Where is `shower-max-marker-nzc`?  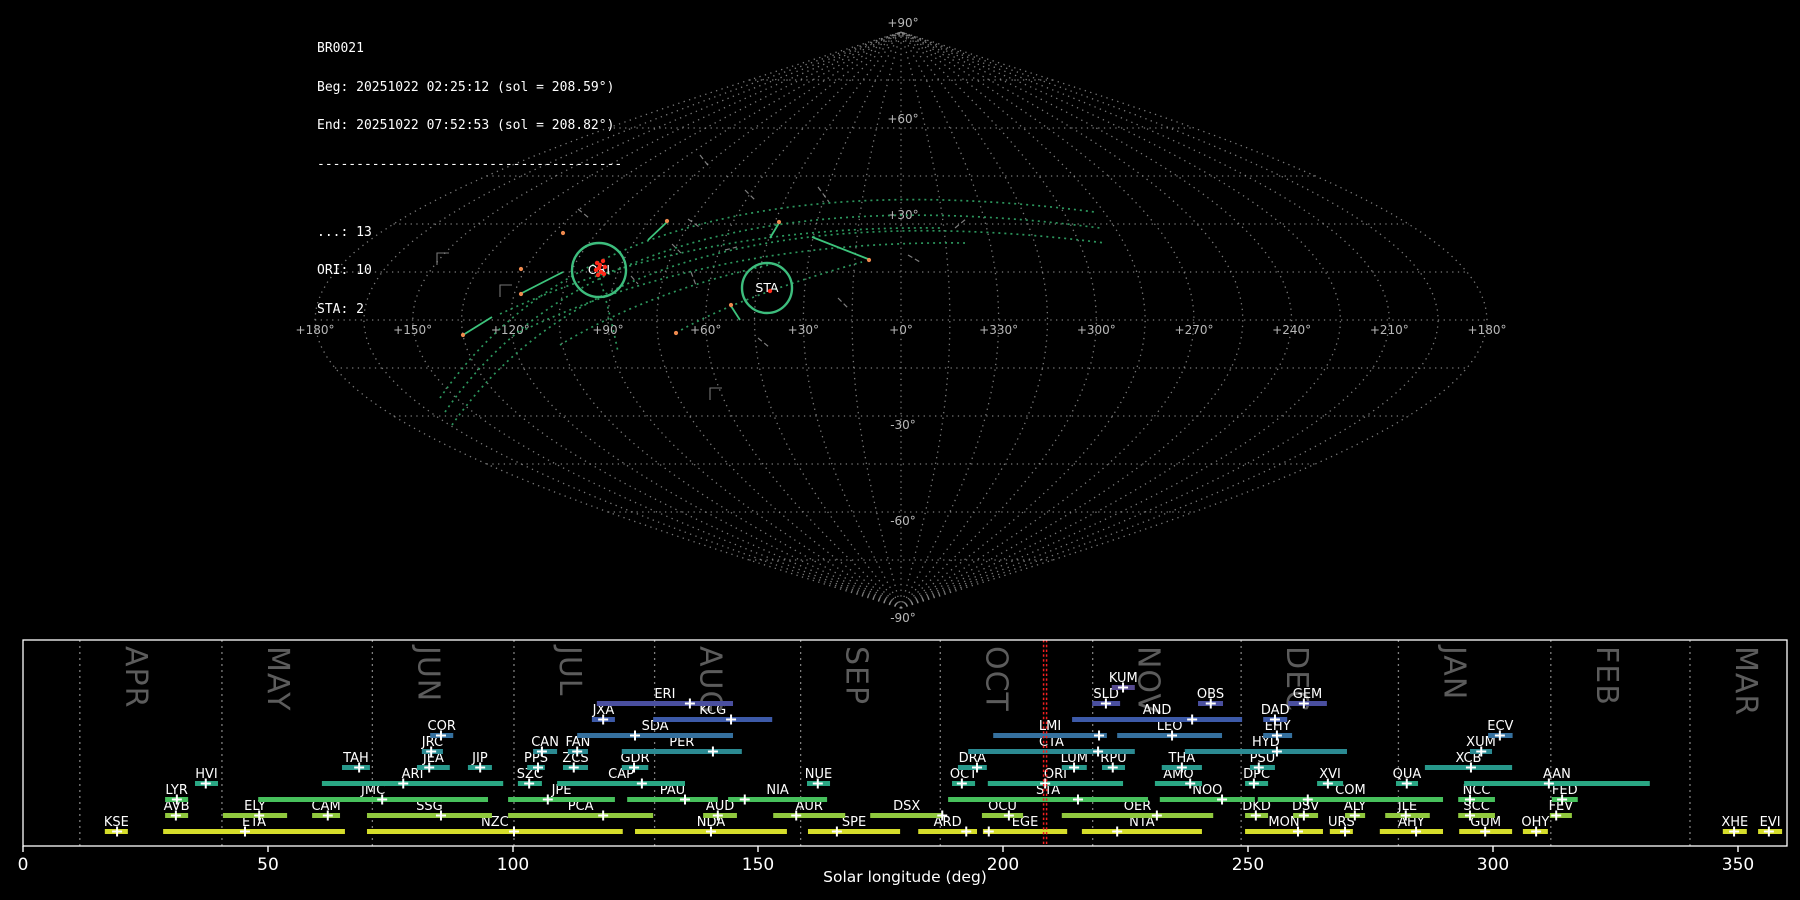
shower-max-marker-nzc is located at coordinates (513, 831).